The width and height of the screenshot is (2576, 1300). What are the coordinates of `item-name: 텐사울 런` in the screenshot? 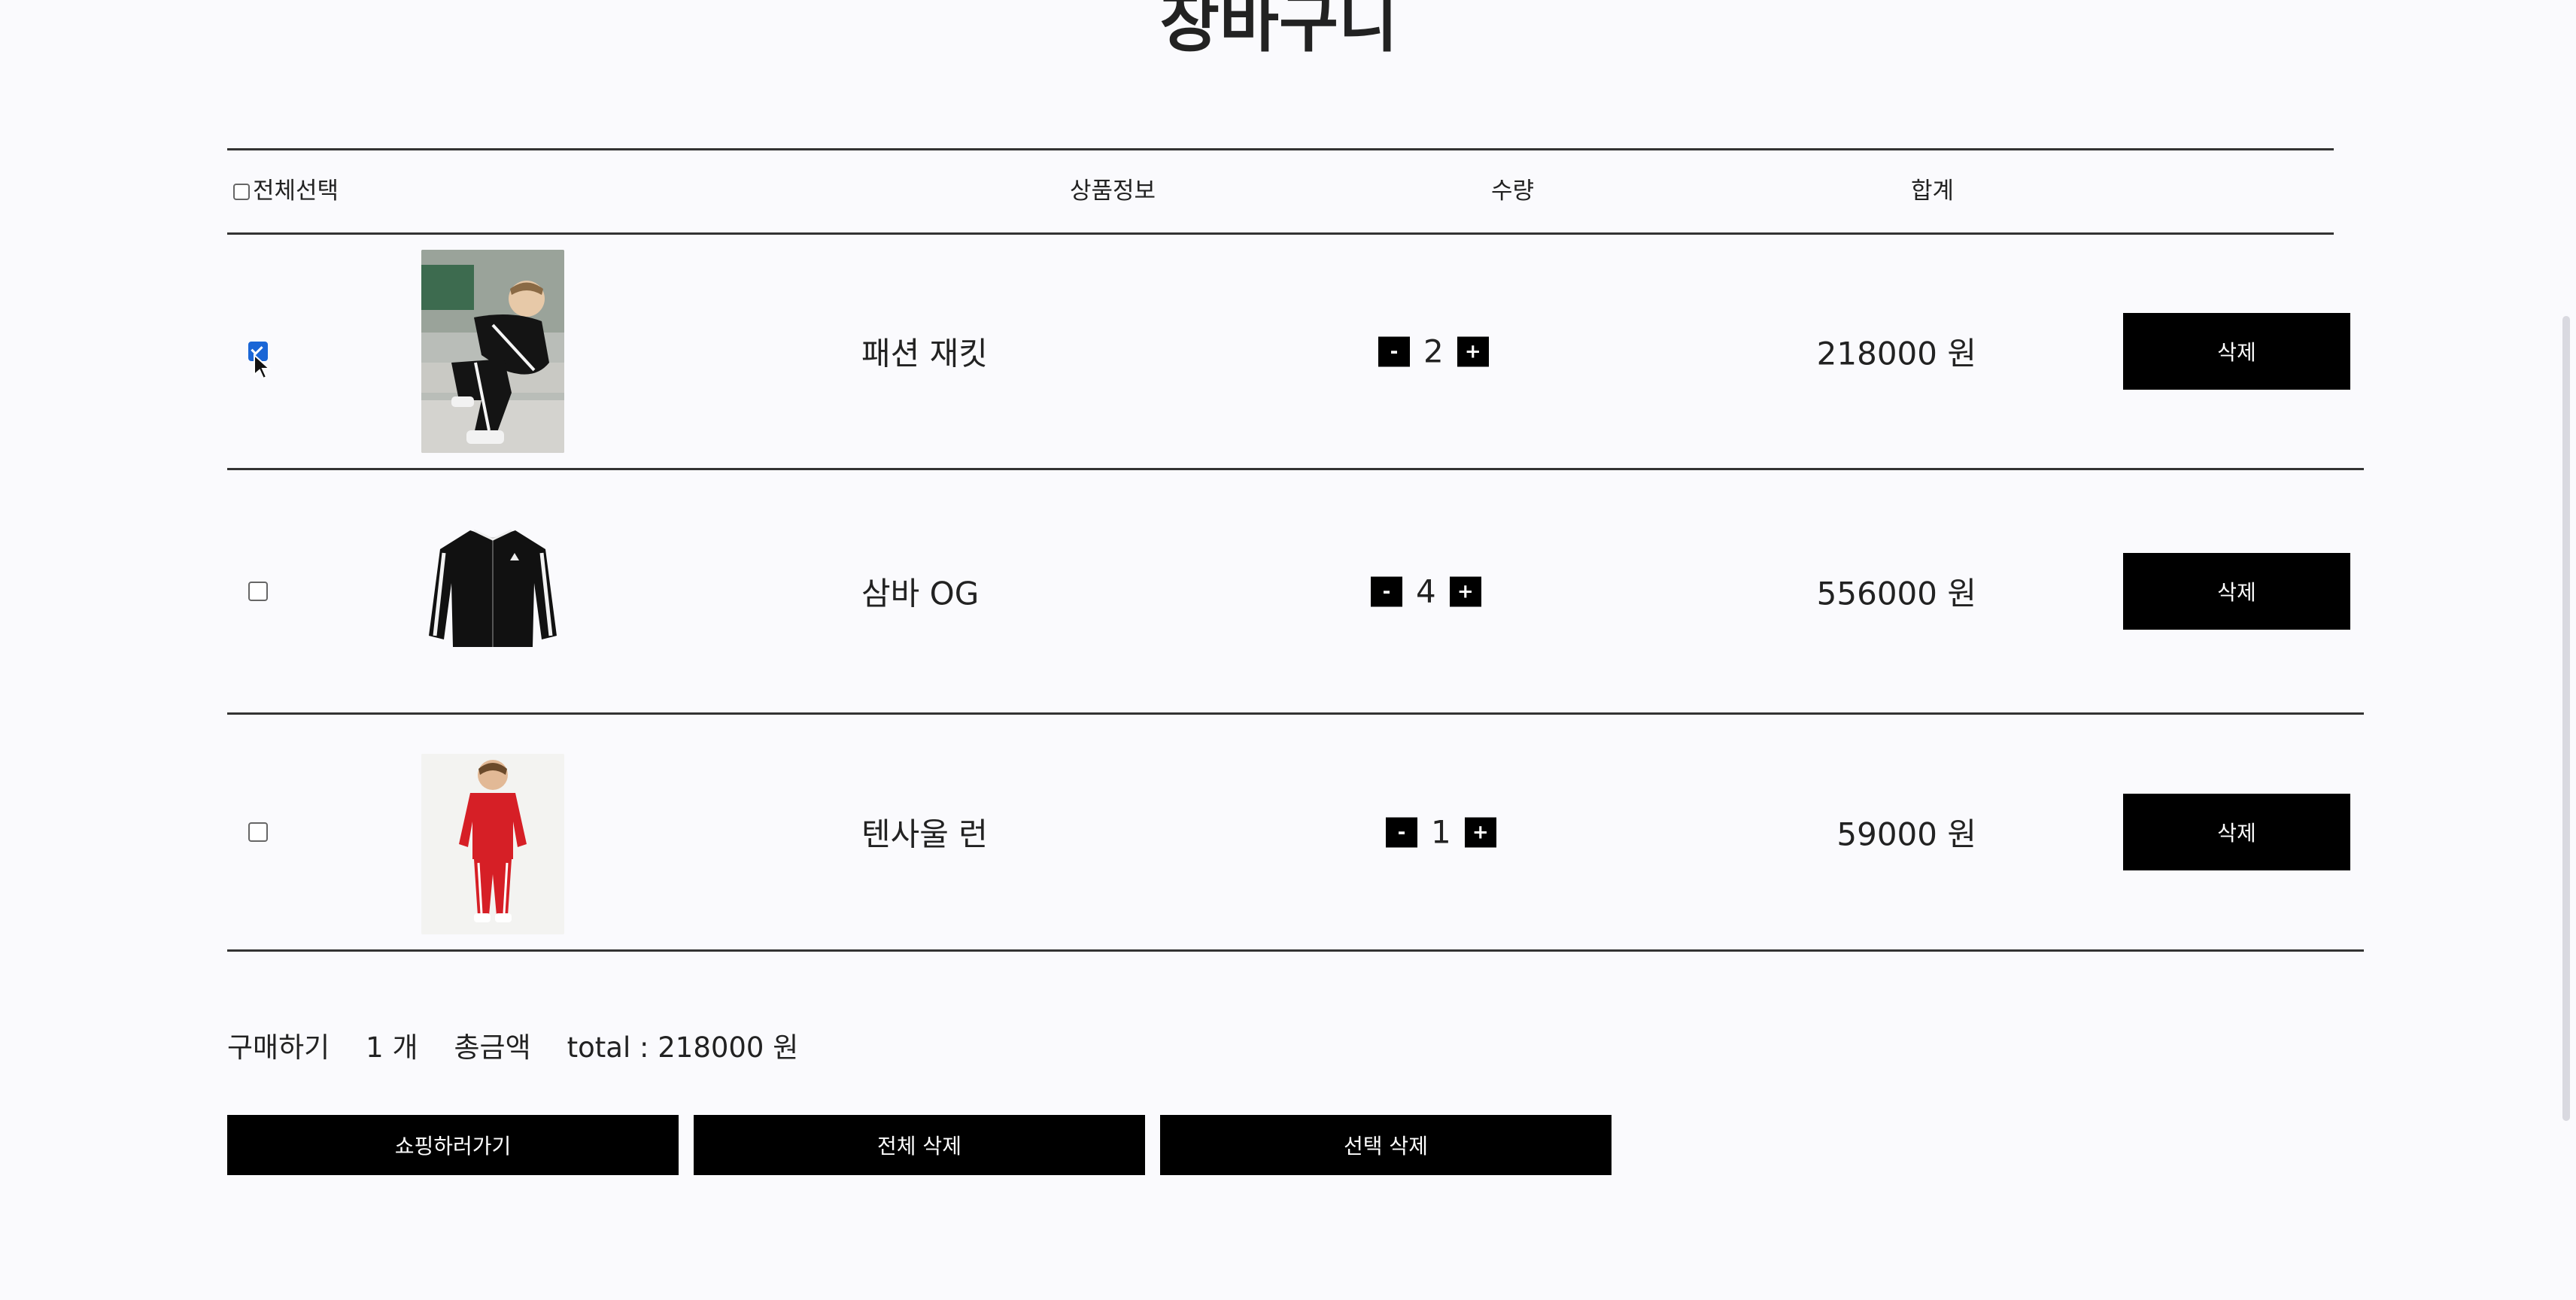 It's located at (925, 834).